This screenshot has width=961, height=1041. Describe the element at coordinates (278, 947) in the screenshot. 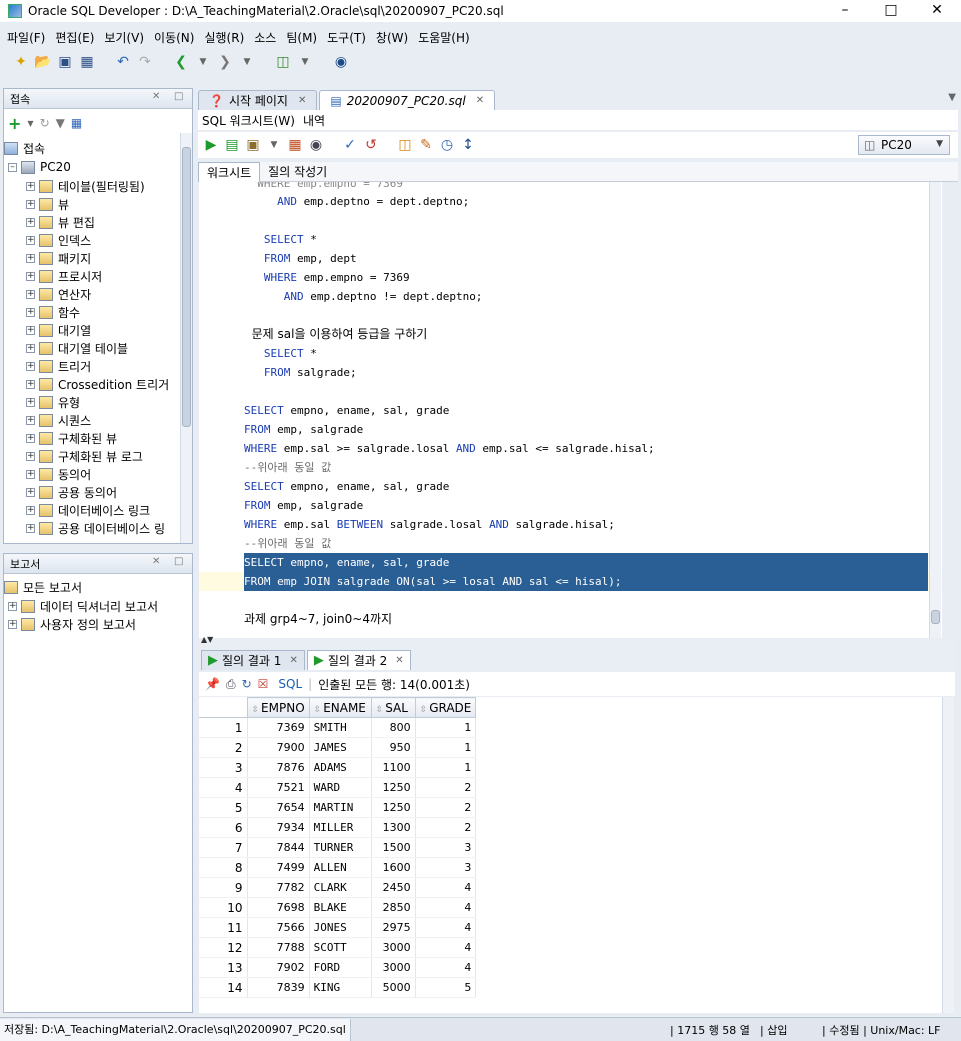

I see `cell-empno: 7788` at that location.